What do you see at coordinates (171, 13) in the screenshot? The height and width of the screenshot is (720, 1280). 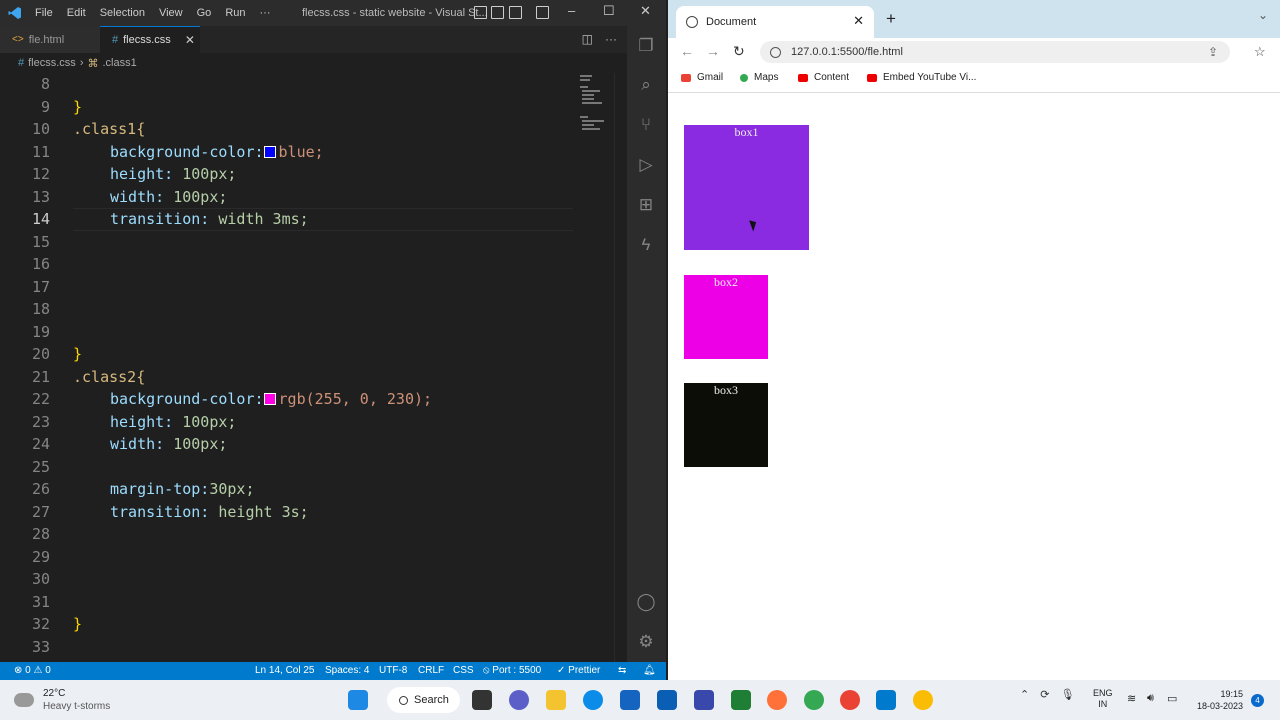 I see `menu-view: View` at bounding box center [171, 13].